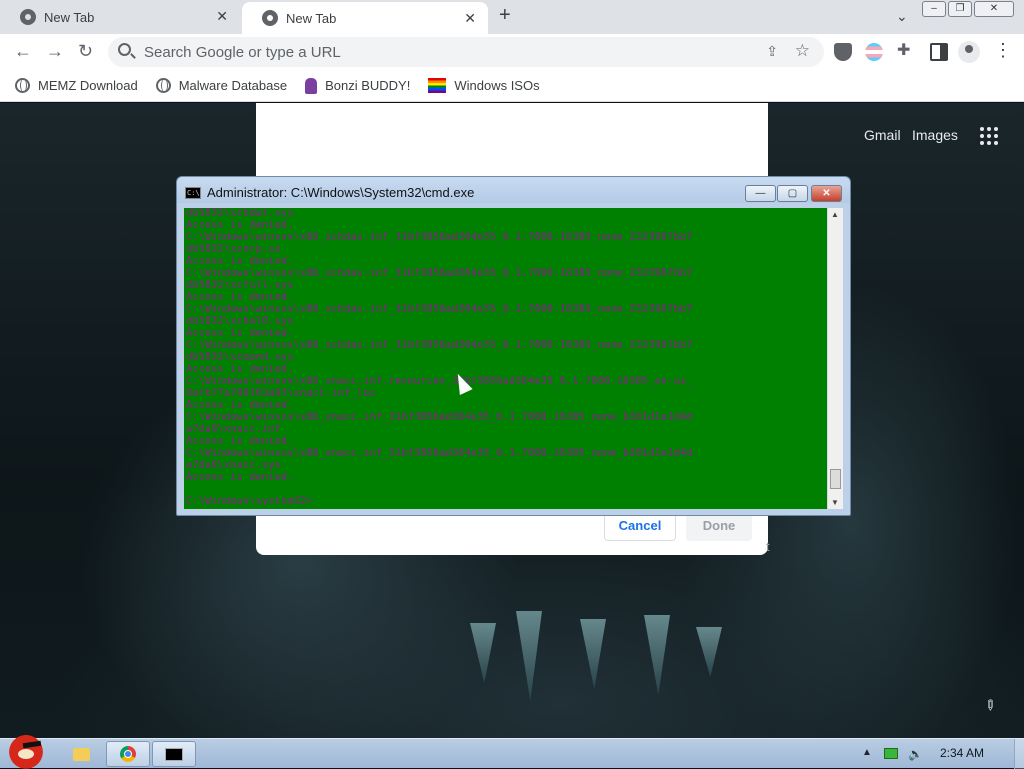 Image resolution: width=1024 pixels, height=769 pixels. I want to click on bookmark-label: MEMZ Download, so click(88, 85).